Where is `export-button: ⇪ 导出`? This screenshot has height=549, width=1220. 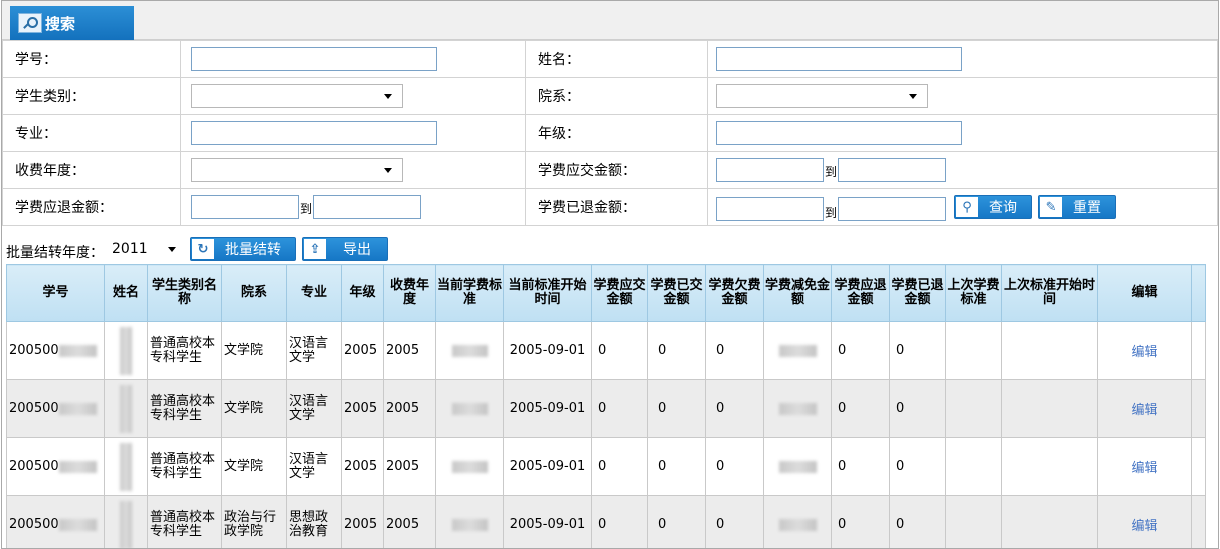 export-button: ⇪ 导出 is located at coordinates (345, 249).